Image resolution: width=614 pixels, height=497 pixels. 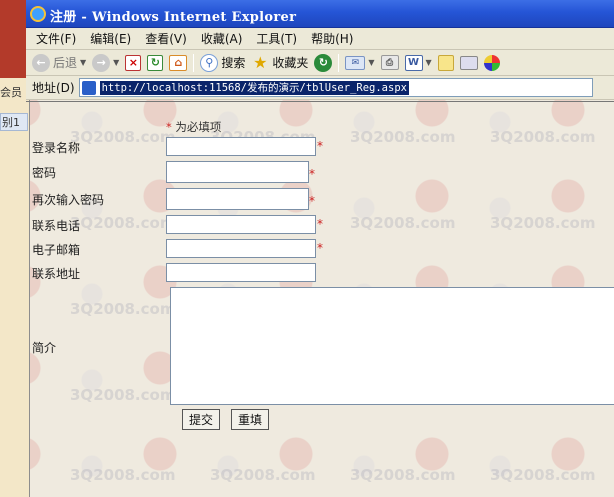 What do you see at coordinates (56, 250) in the screenshot?
I see `email-label: 电子邮箱` at bounding box center [56, 250].